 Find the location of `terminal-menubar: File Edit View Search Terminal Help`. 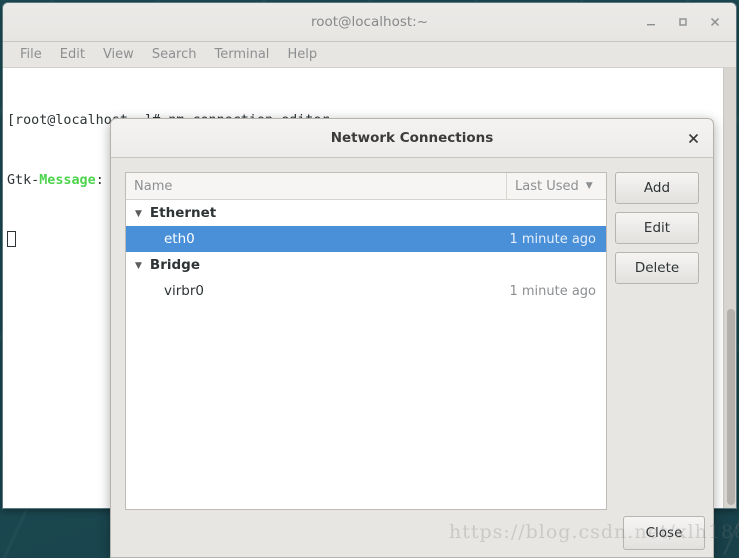

terminal-menubar: File Edit View Search Terminal Help is located at coordinates (369, 55).